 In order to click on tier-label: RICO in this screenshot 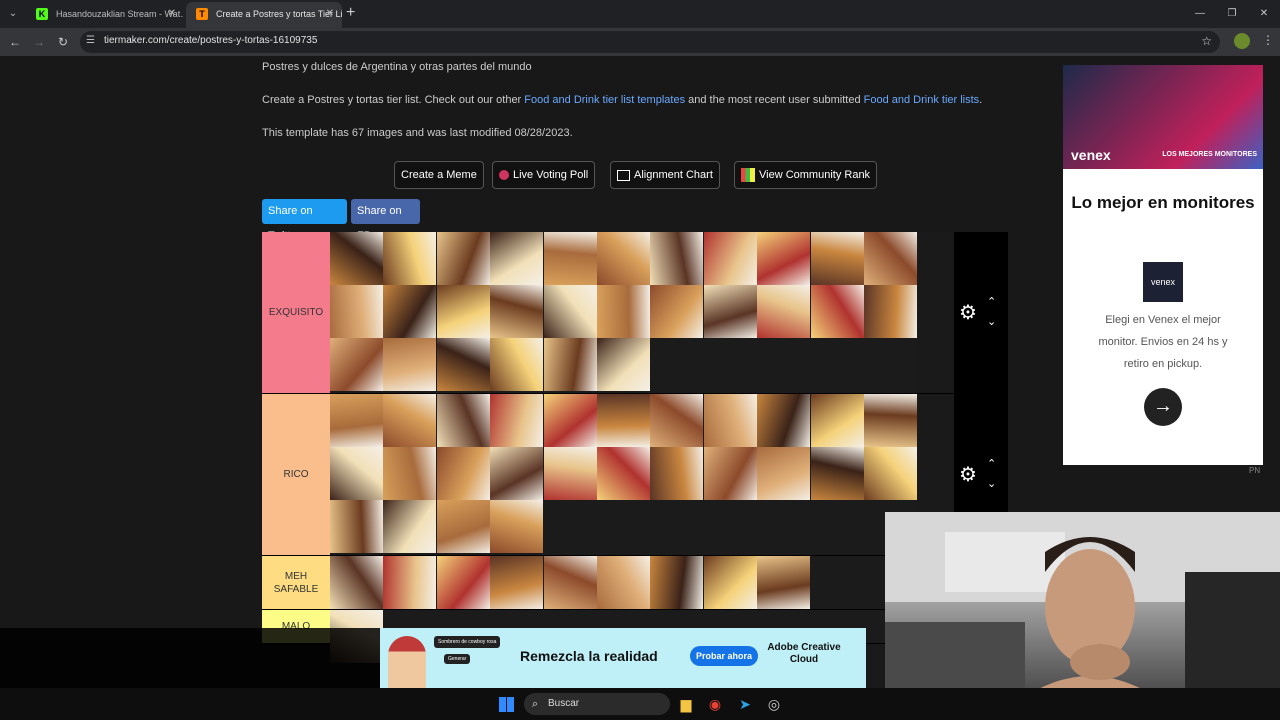, I will do `click(296, 474)`.